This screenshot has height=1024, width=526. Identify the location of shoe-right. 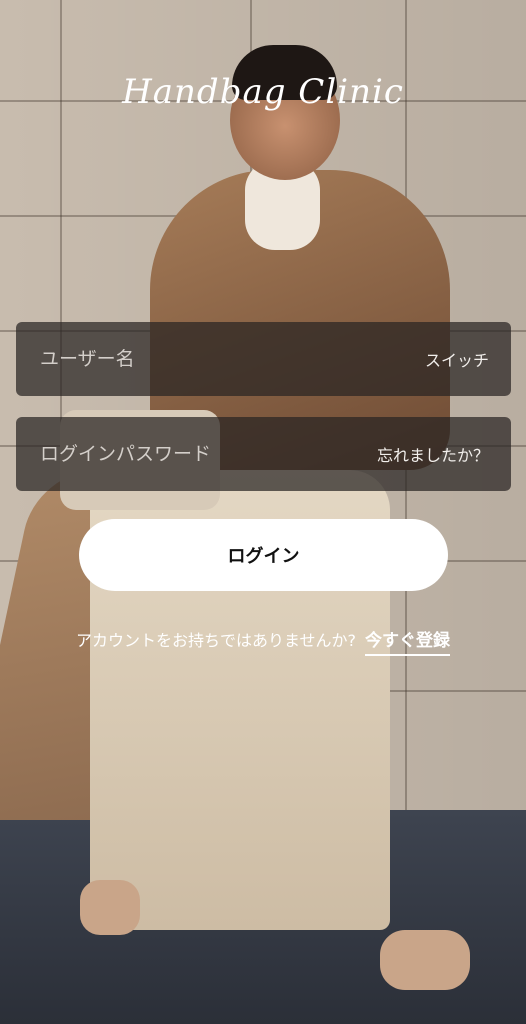
(425, 960).